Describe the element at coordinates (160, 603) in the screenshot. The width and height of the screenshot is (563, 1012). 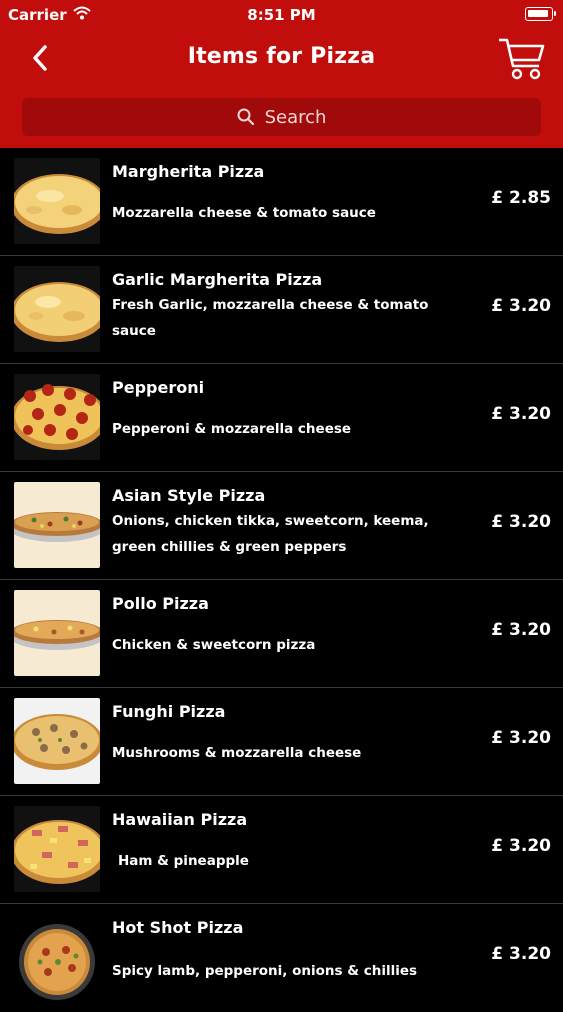
I see `item-name: Pollo Pizza` at that location.